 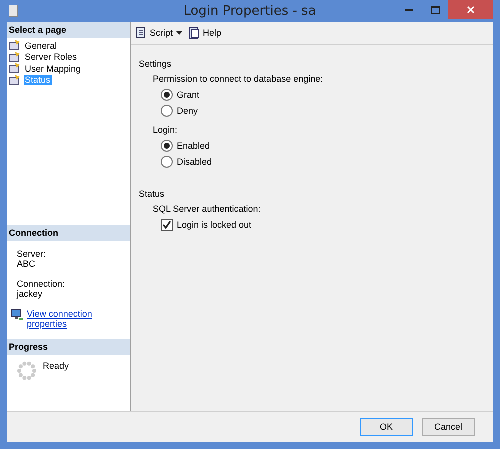 I want to click on option-label: Deny, so click(x=187, y=111).